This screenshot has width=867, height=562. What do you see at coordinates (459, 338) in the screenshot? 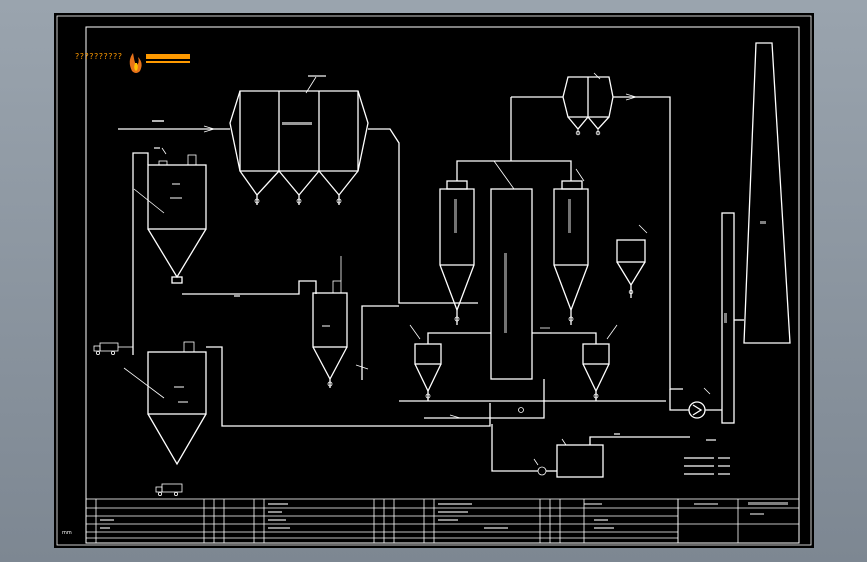
I see `tower-left-link` at bounding box center [459, 338].